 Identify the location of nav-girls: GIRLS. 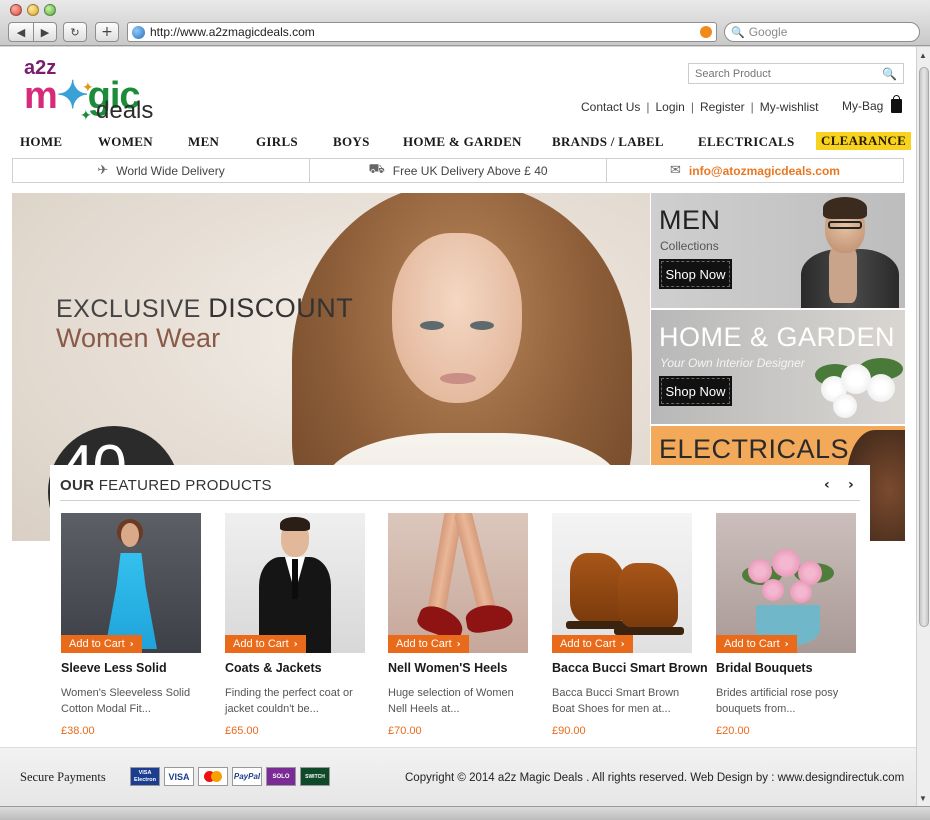
(277, 142).